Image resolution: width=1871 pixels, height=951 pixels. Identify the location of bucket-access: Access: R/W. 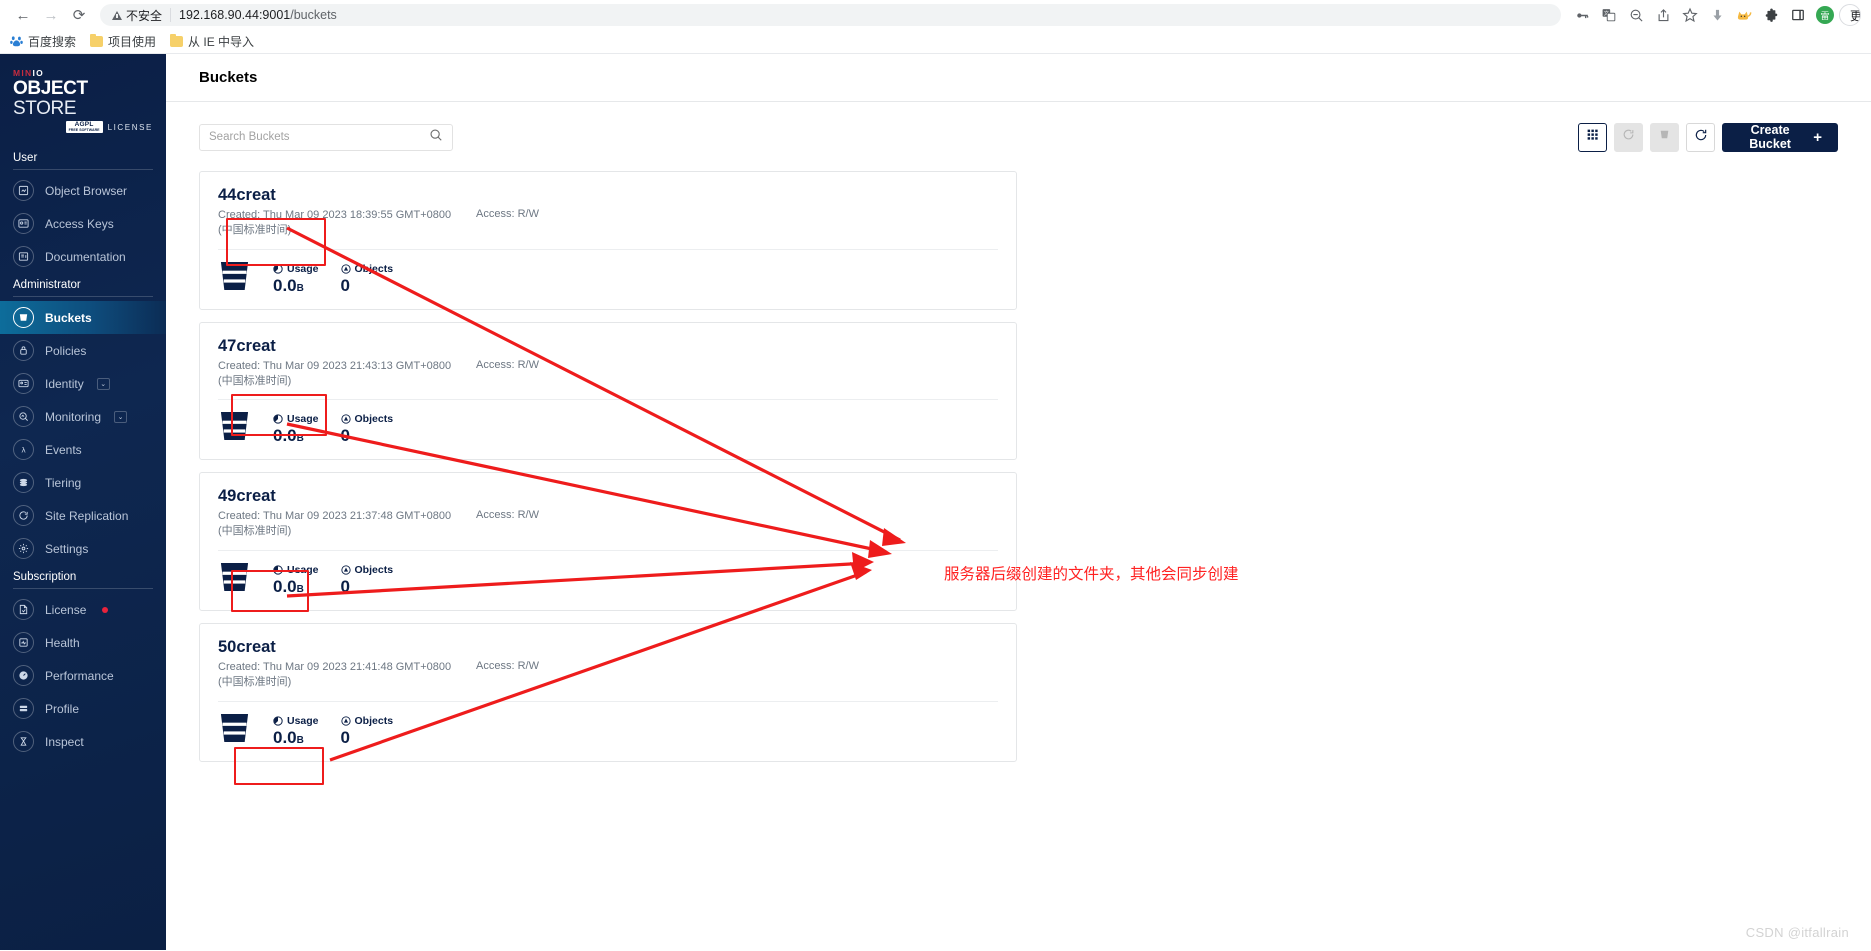
(507, 214).